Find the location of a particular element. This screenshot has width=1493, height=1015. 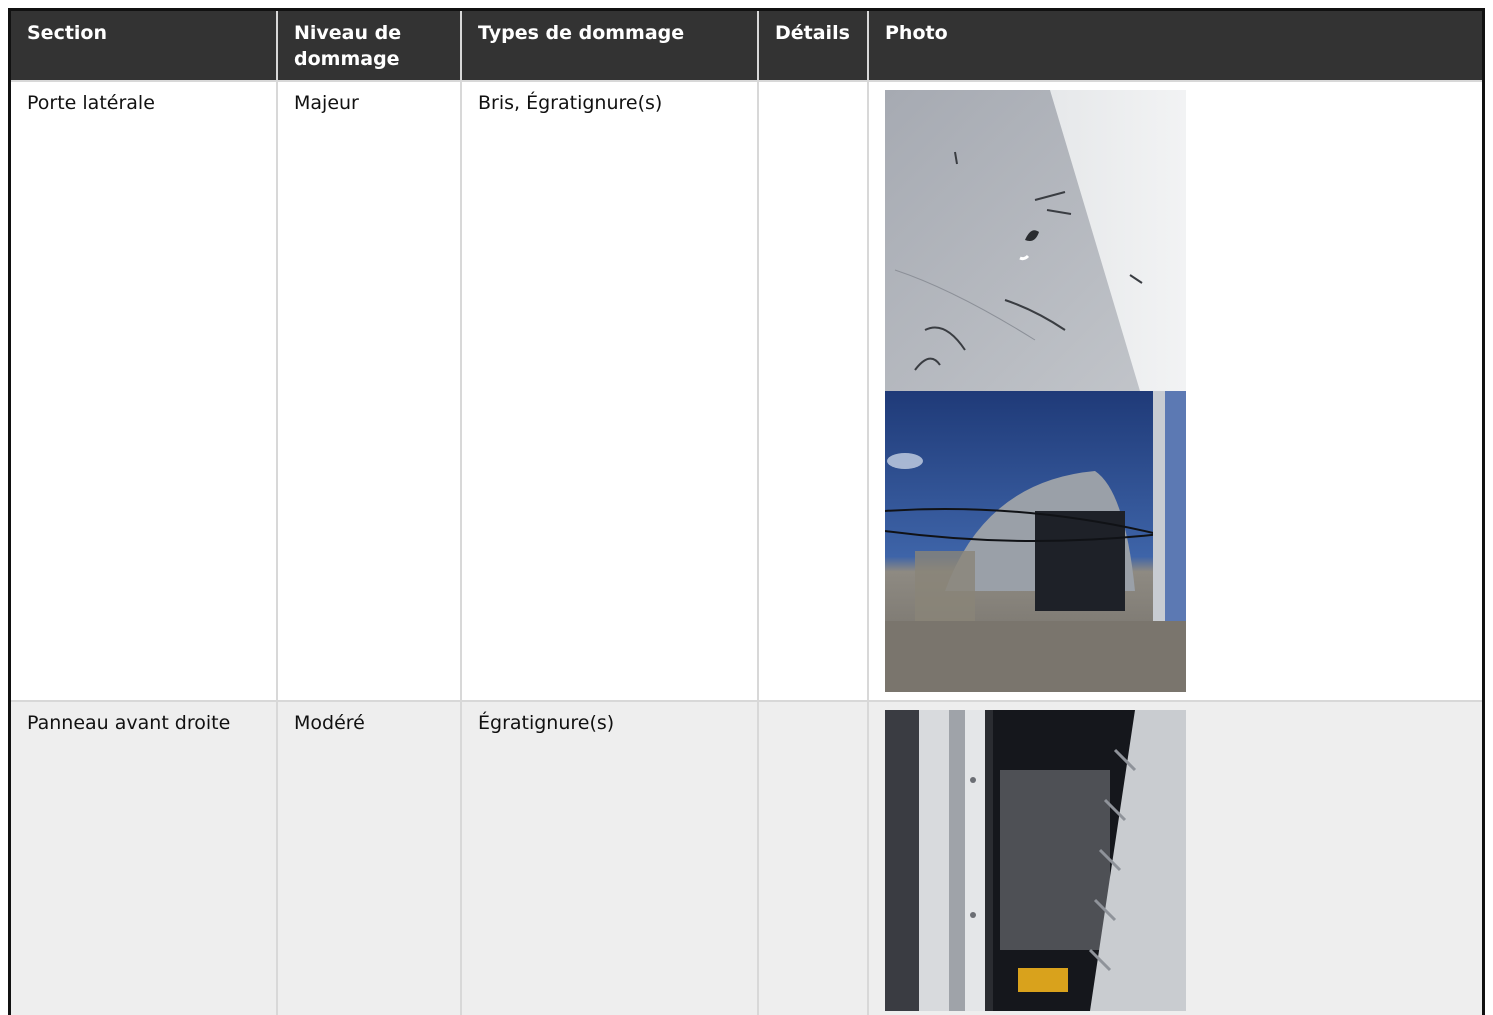

cell-photo is located at coordinates (1175, 858).